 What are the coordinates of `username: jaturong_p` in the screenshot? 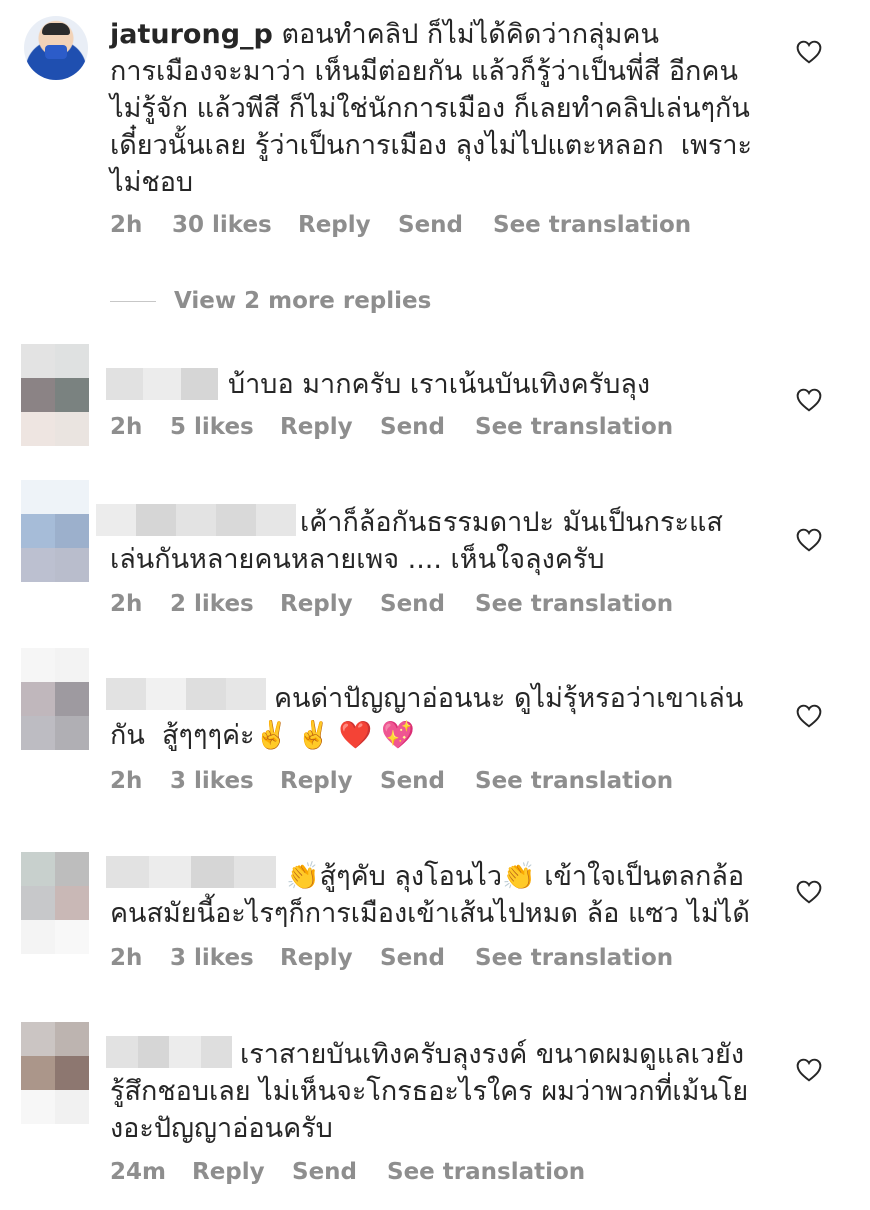 It's located at (191, 34).